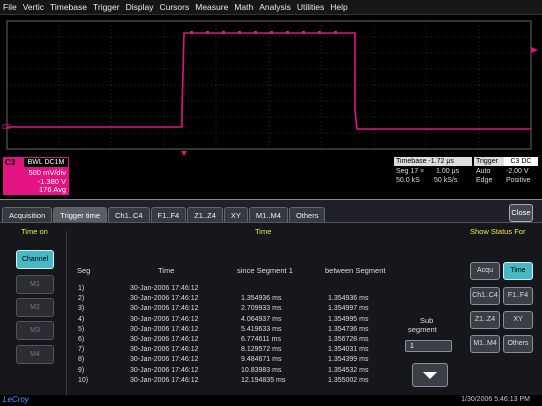  Describe the element at coordinates (355, 270) in the screenshot. I see `col-between-header: between Segment` at that location.